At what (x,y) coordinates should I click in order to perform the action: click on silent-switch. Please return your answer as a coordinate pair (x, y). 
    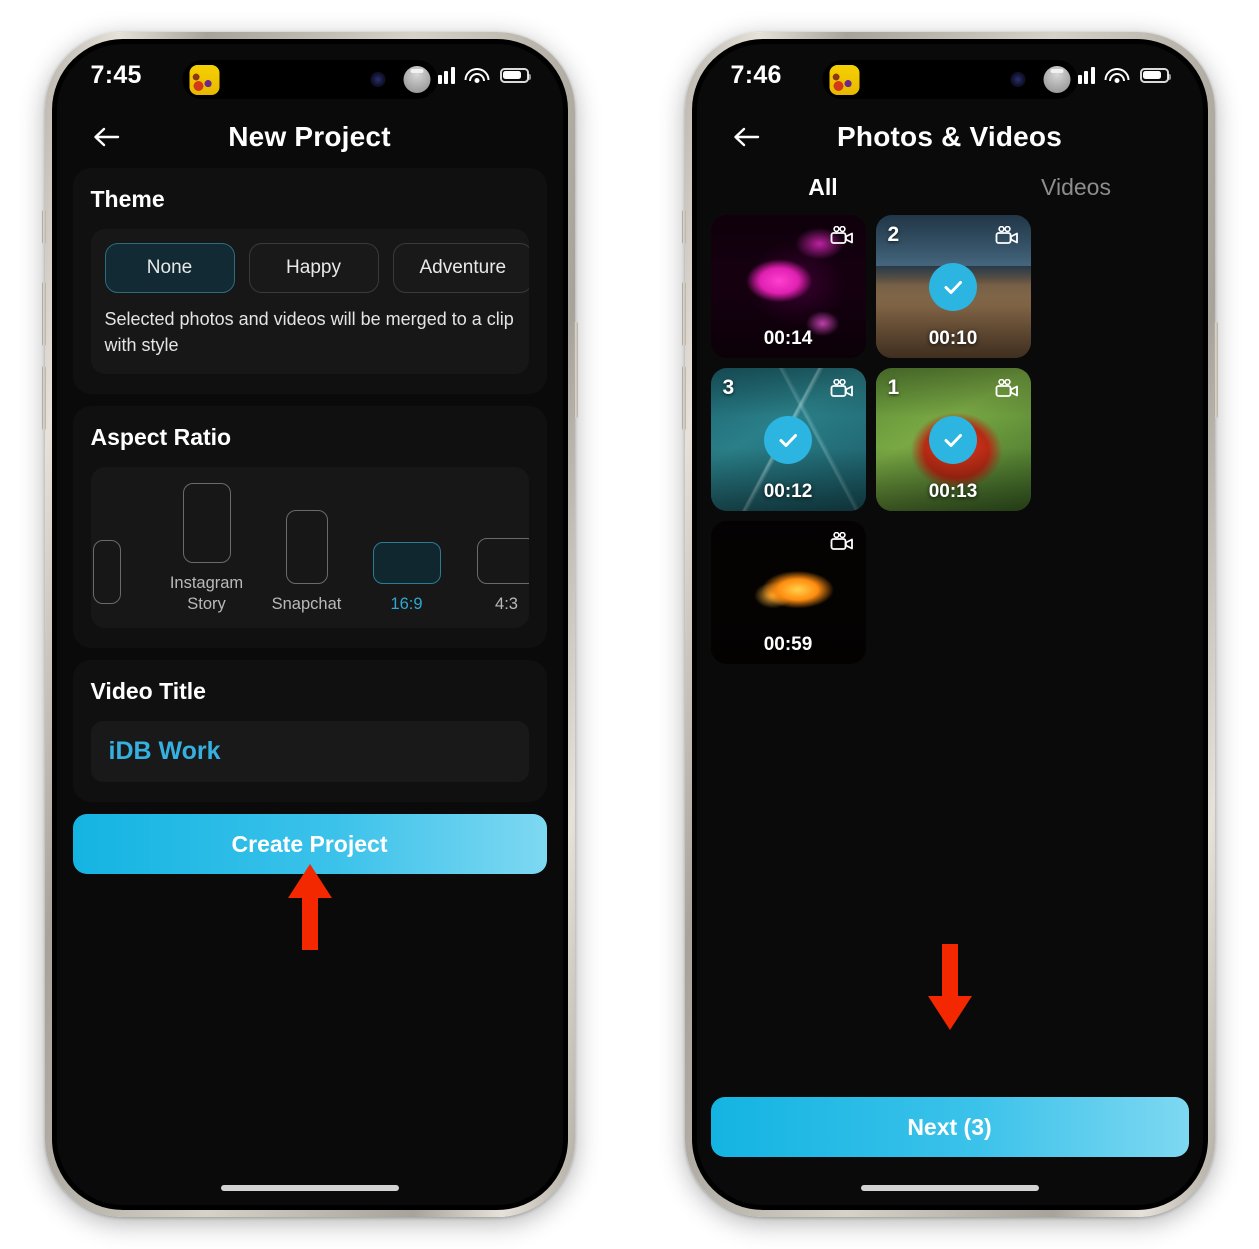
    Looking at the image, I should click on (43, 227).